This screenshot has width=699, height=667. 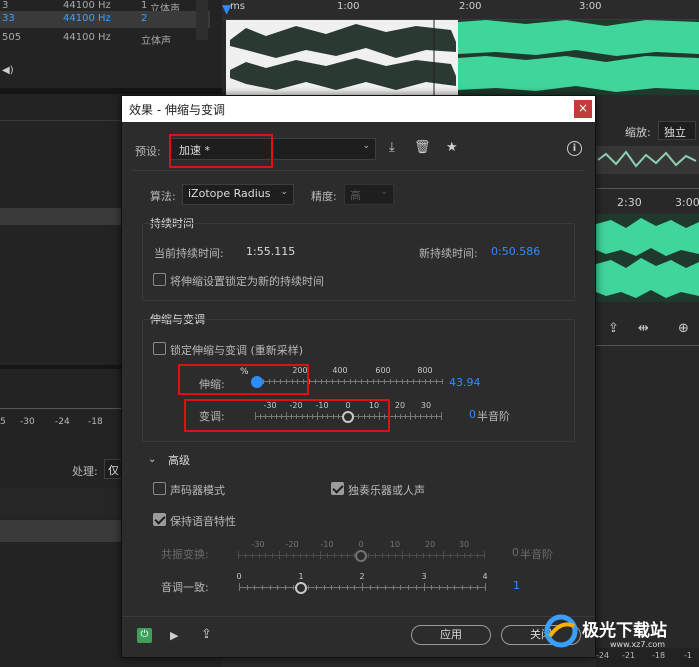 I want to click on ruler-label: 2:30, so click(x=629, y=202).